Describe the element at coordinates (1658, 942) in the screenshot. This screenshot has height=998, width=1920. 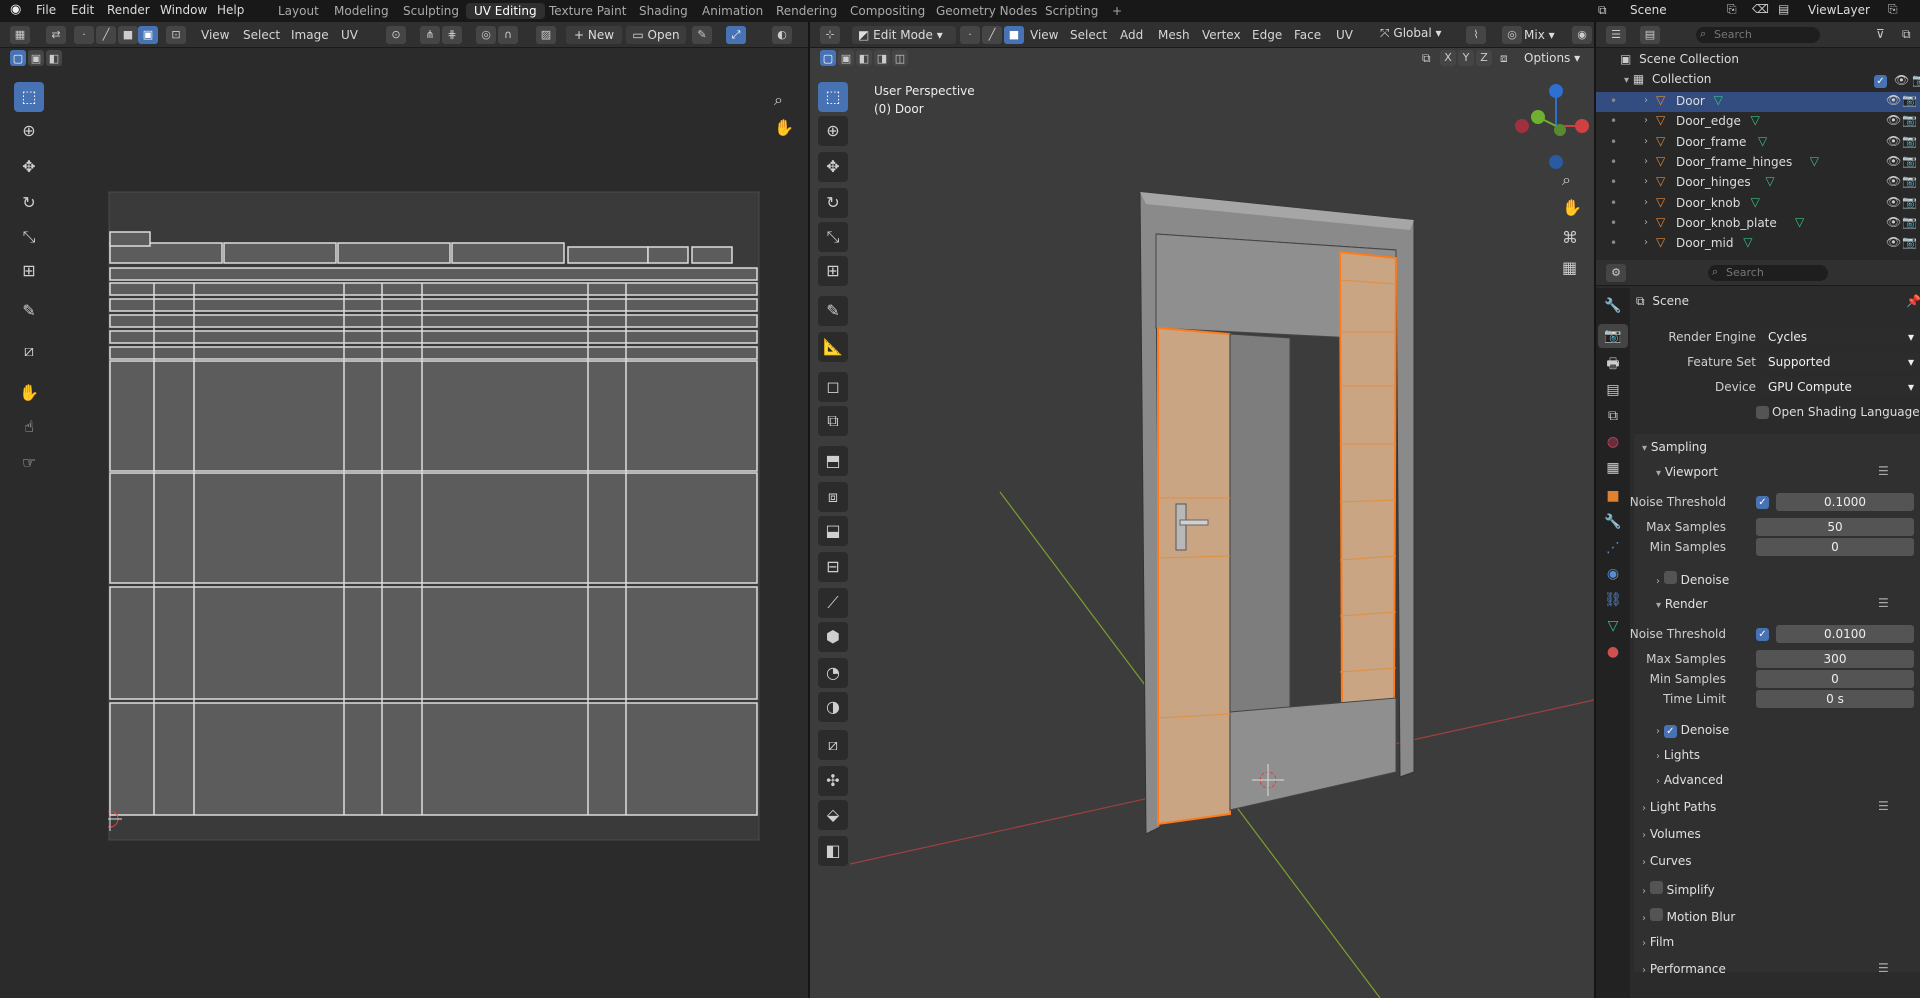
I see `panel-film: › Film` at that location.